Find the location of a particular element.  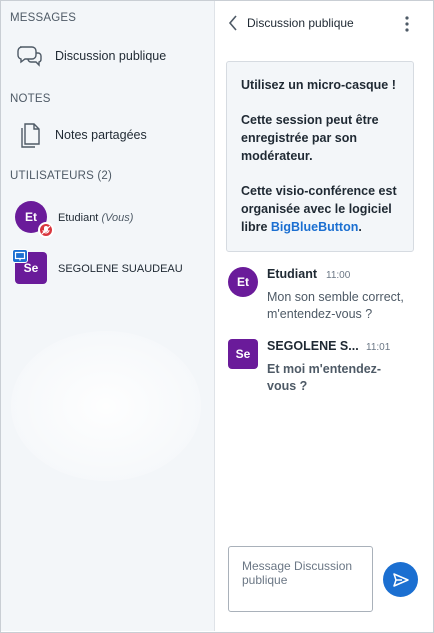

user-name-text: Etudiant is located at coordinates (78, 218).